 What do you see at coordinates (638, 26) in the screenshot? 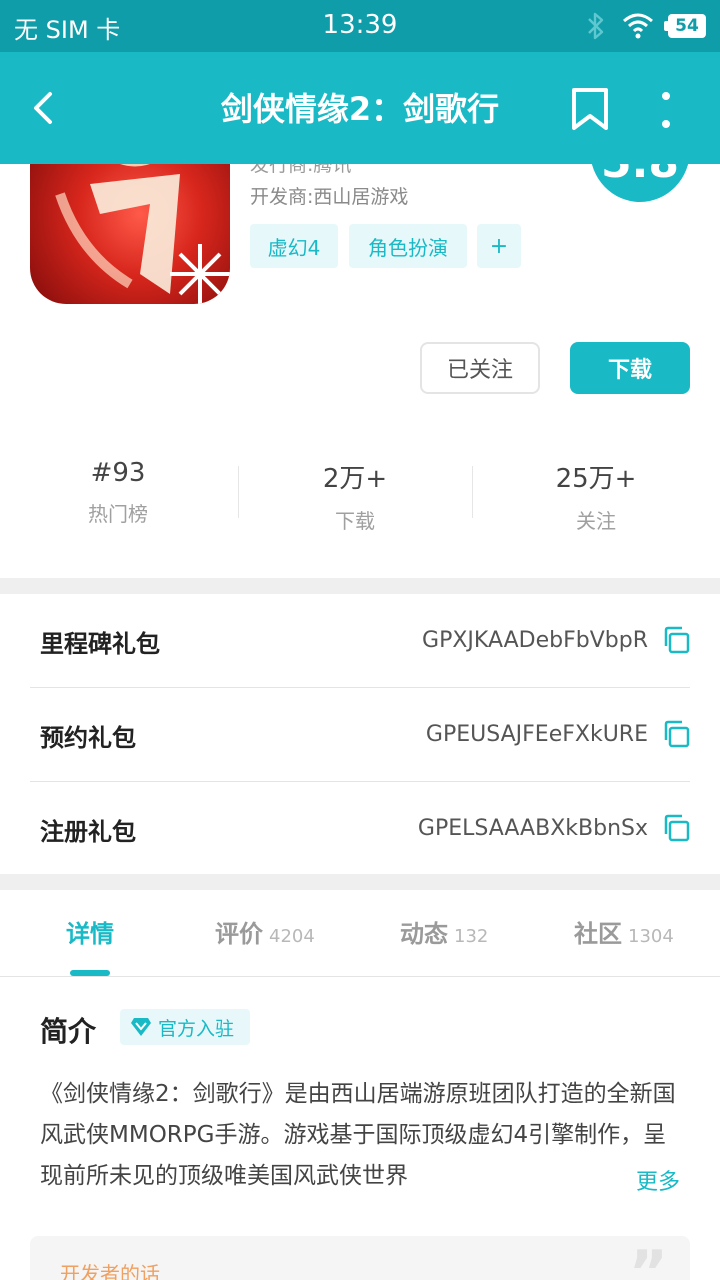
I see `wifi-icon` at bounding box center [638, 26].